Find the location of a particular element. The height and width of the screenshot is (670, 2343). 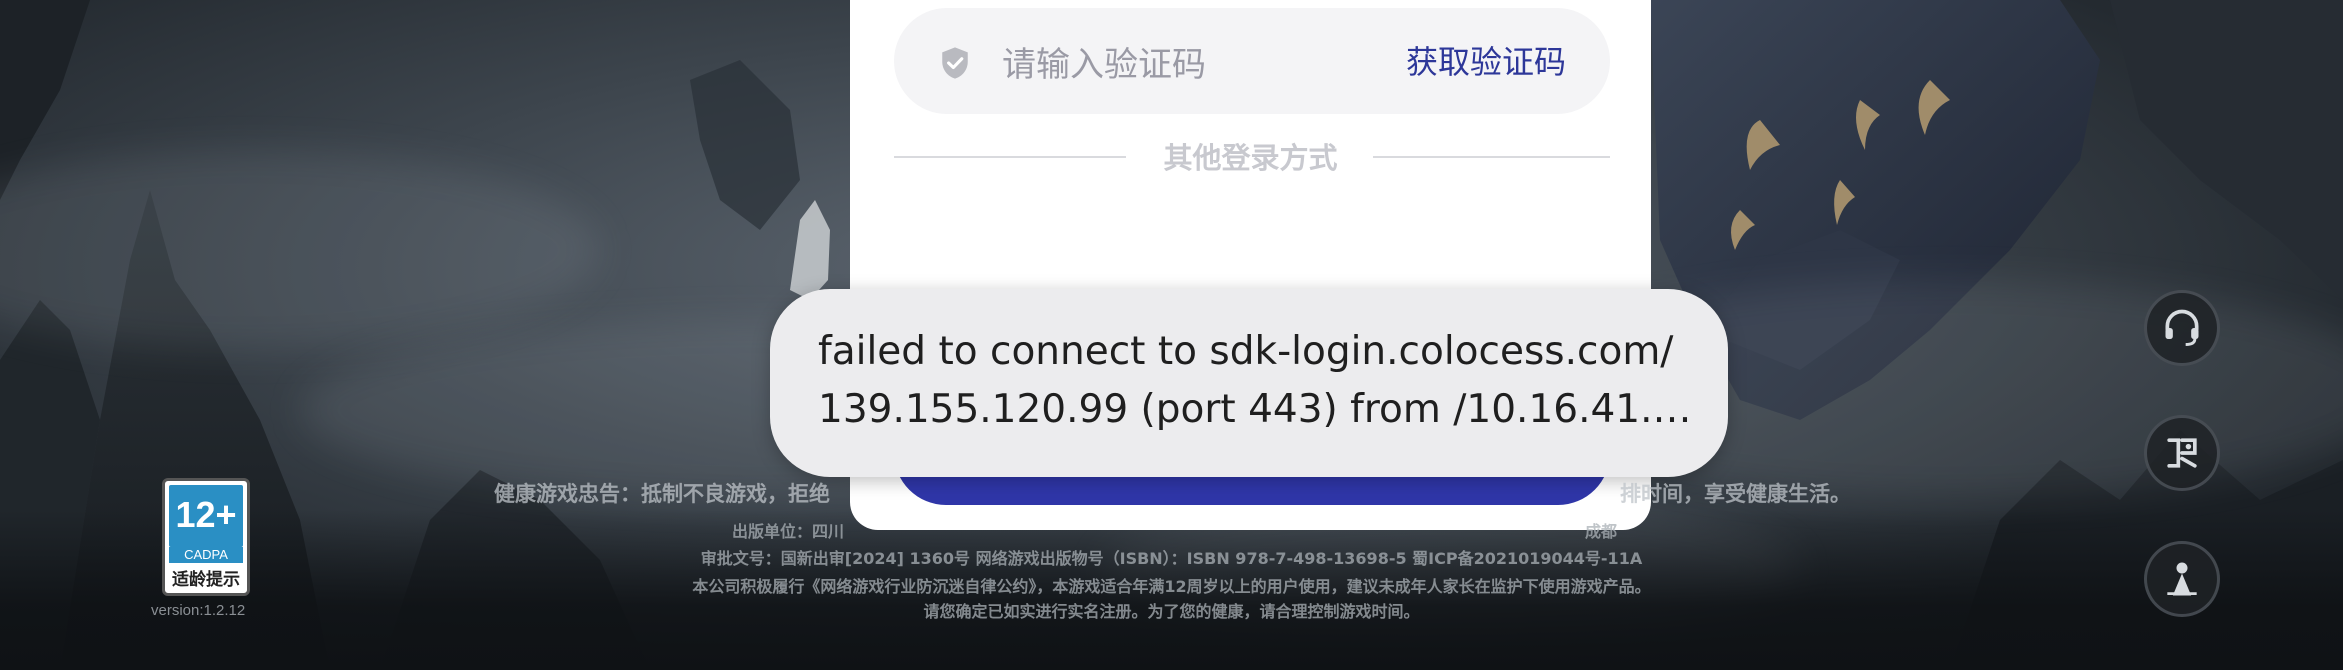

customer-service-button is located at coordinates (2182, 328).